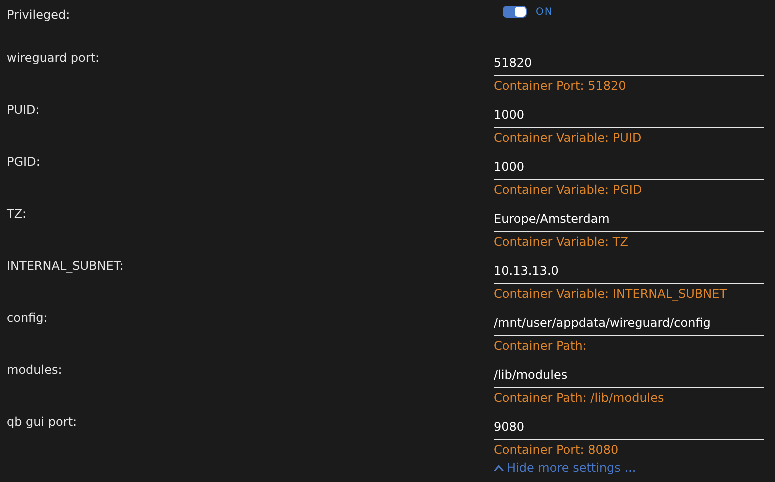 The height and width of the screenshot is (482, 775). Describe the element at coordinates (629, 216) in the screenshot. I see `input-field: Europe/Amsterdam` at that location.